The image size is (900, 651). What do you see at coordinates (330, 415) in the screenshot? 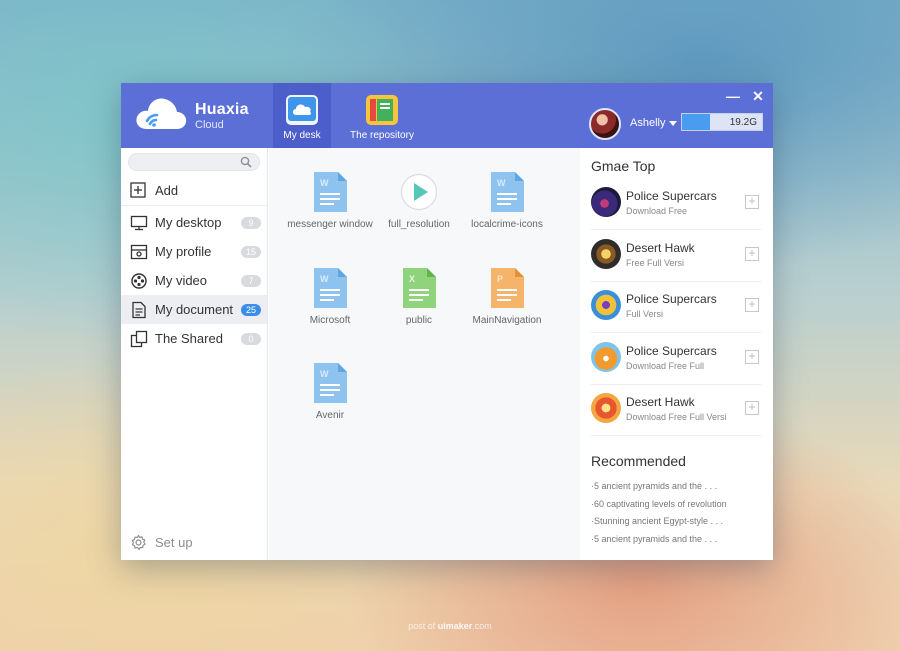
I see `file-name: Avenir` at bounding box center [330, 415].